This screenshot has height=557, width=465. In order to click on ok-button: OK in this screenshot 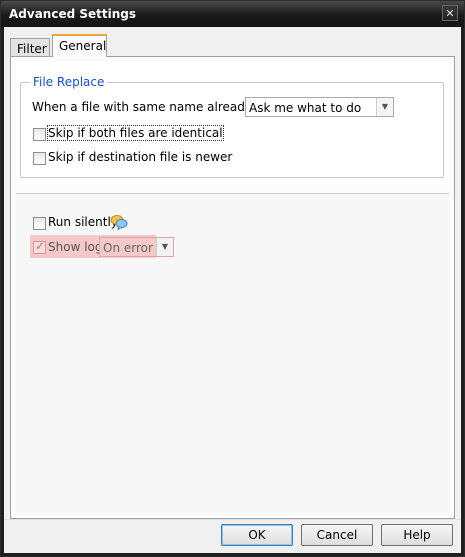, I will do `click(257, 535)`.